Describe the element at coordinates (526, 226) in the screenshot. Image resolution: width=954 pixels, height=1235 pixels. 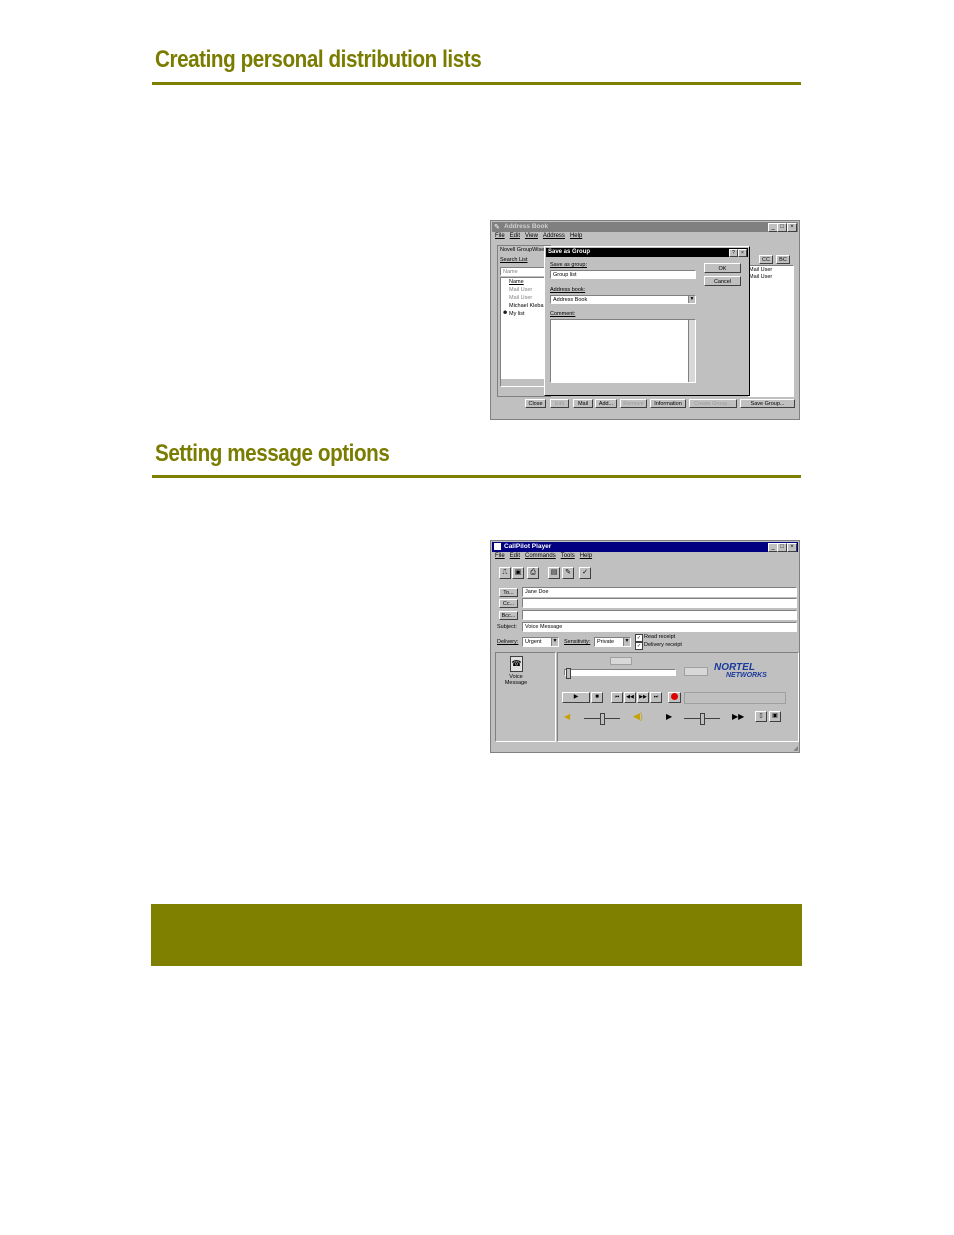
I see `address-book-title: Address Book` at that location.